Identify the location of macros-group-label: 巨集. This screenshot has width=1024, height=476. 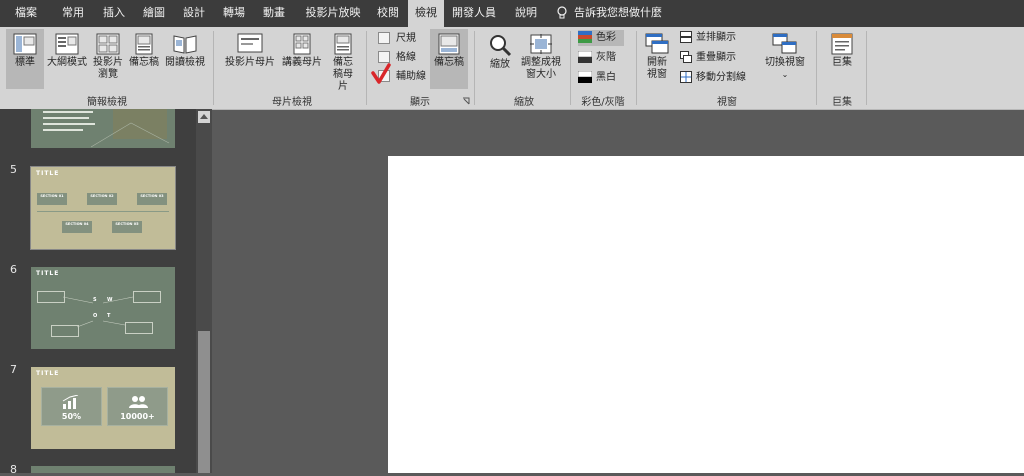
(842, 102).